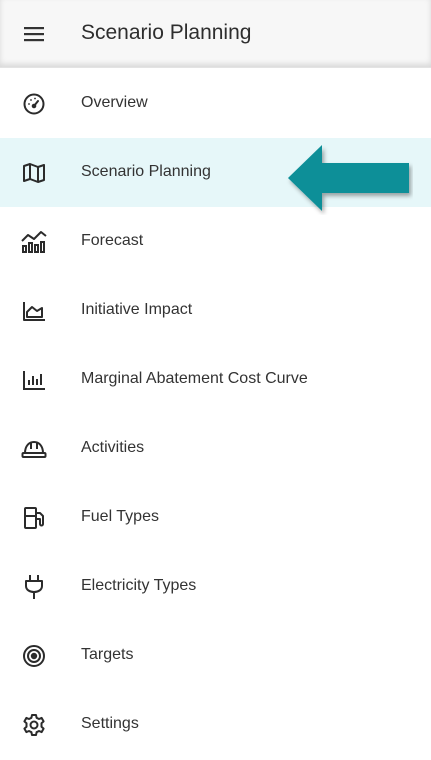 This screenshot has width=431, height=760. I want to click on sidebar-item-forecast: Forecast, so click(215, 241).